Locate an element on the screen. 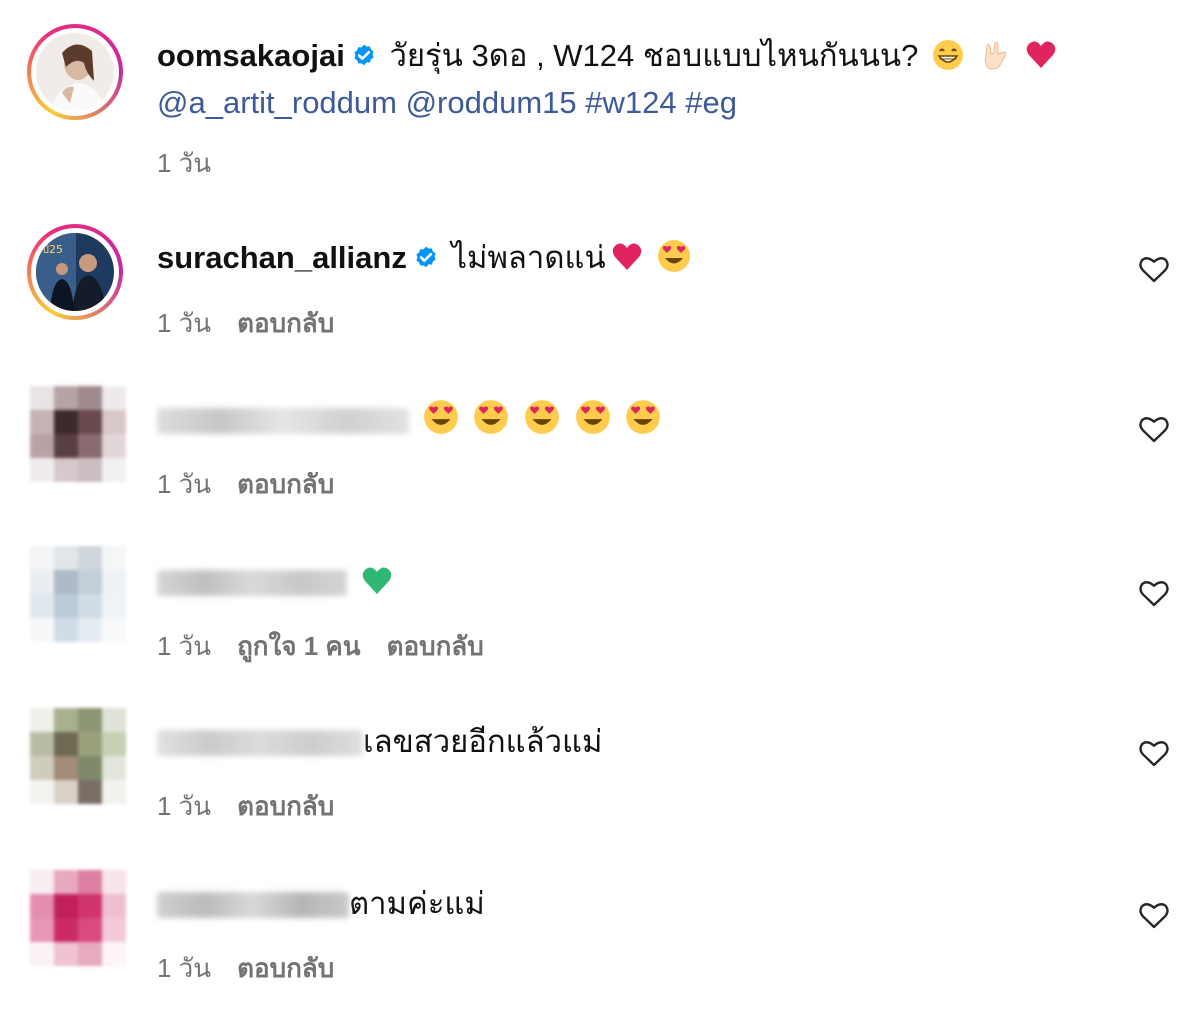 The width and height of the screenshot is (1200, 1022). svg-text: ปี25 is located at coordinates (52, 249).